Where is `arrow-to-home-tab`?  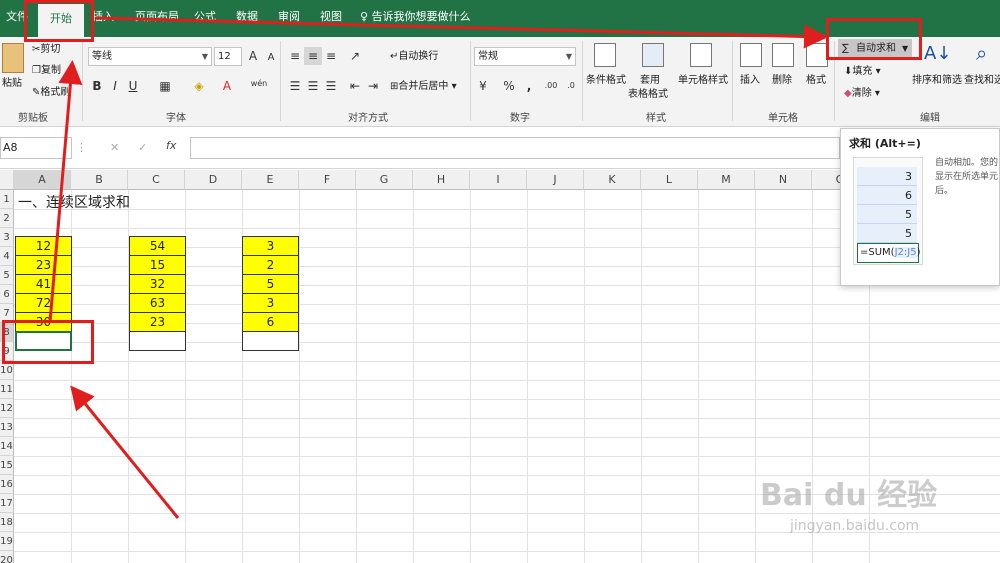
arrow-to-home-tab is located at coordinates (65, 191).